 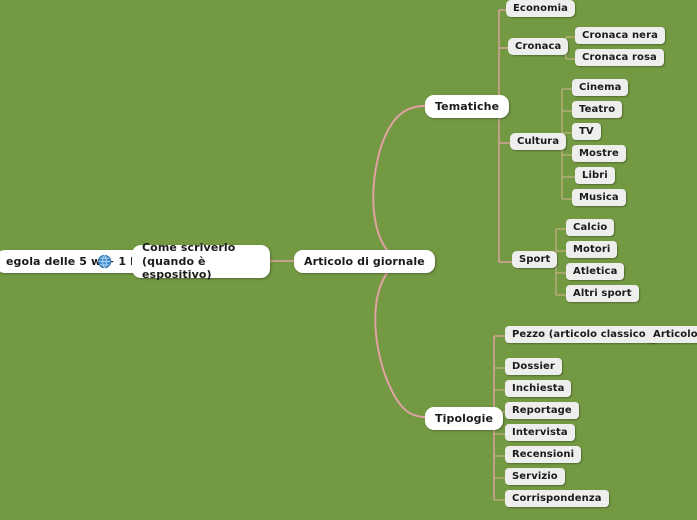 I want to click on node-altri-sport: Altri sport, so click(x=602, y=293).